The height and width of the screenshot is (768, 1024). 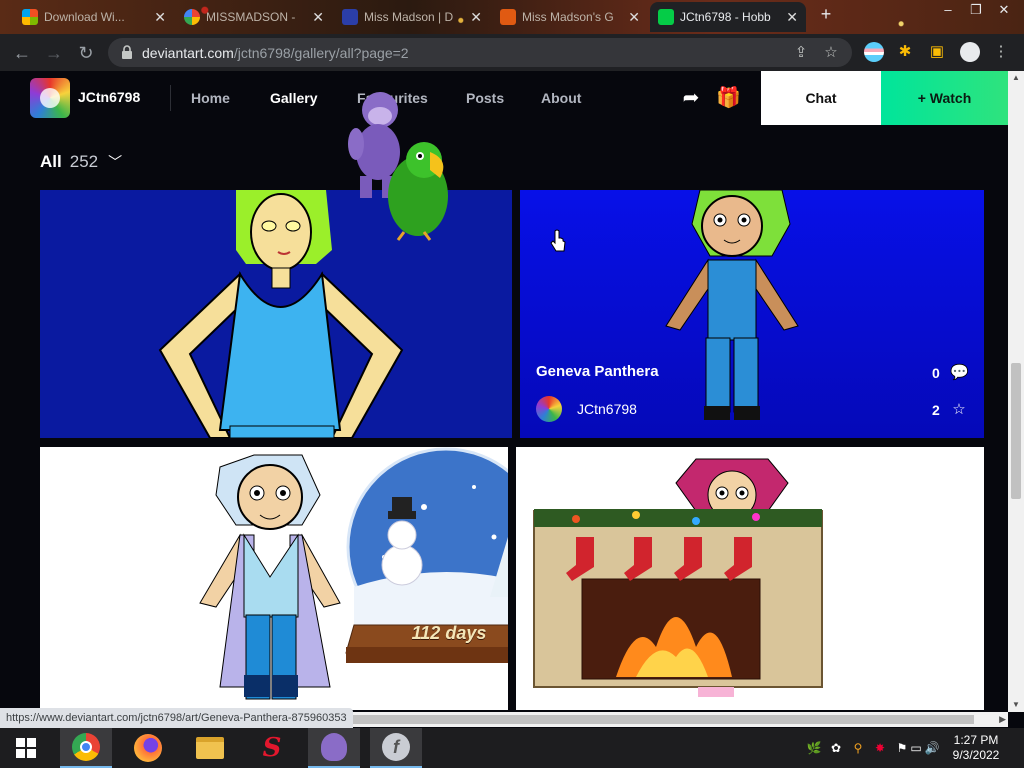 What do you see at coordinates (678, 577) in the screenshot?
I see `artwork-image` at bounding box center [678, 577].